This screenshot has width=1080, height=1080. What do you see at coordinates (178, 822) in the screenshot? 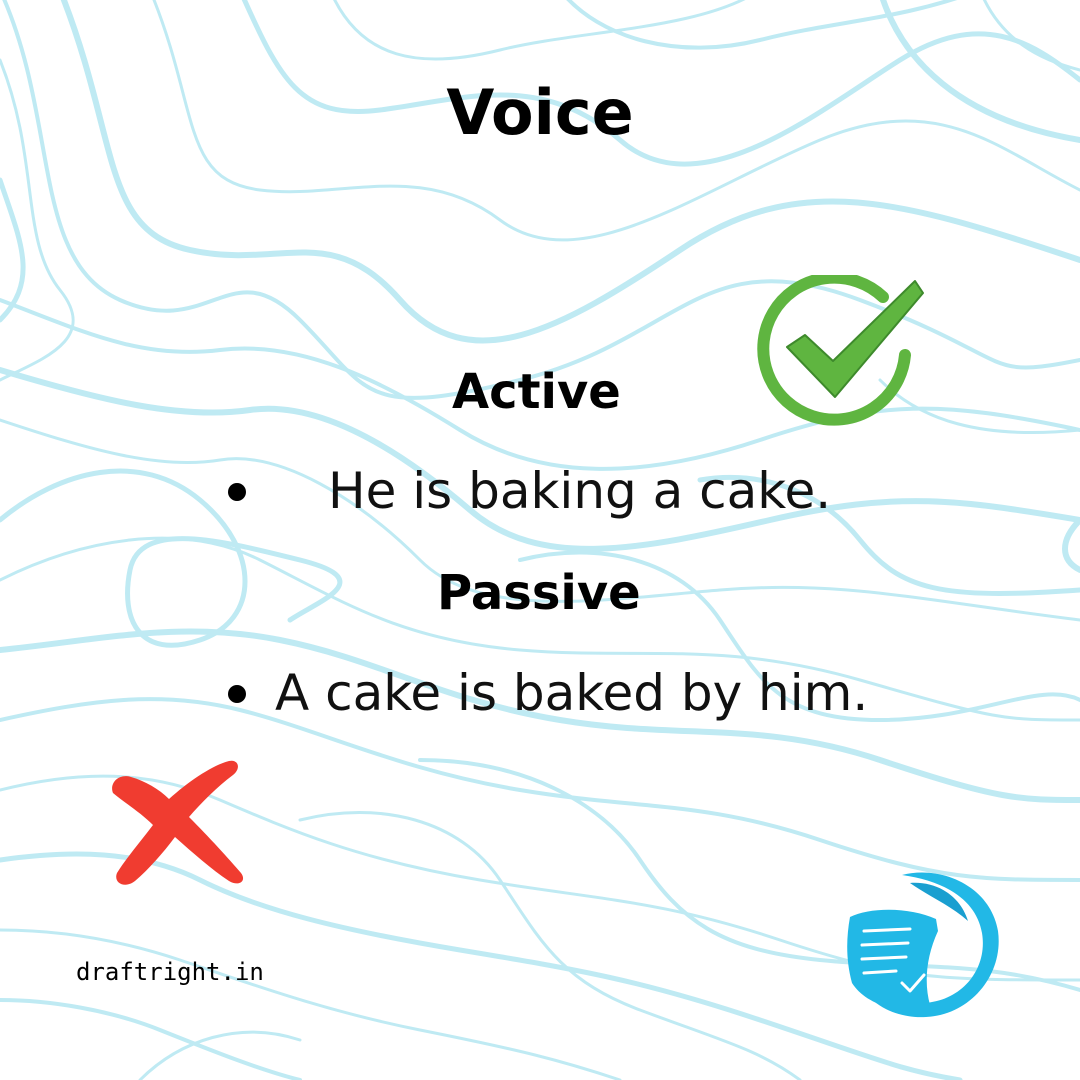
I see `cross-icon` at bounding box center [178, 822].